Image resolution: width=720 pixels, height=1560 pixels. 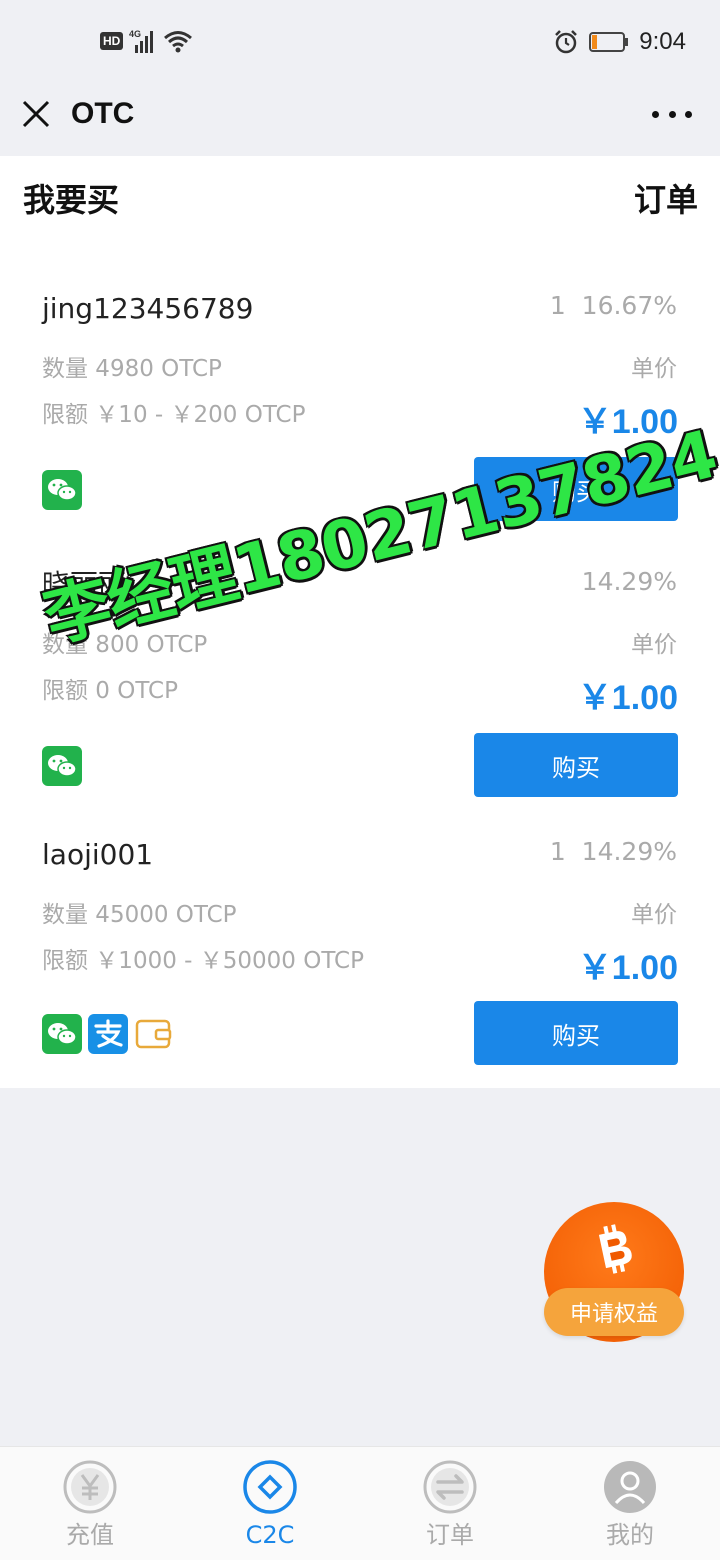 I want to click on completion-rate: 14.29%, so click(x=629, y=581).